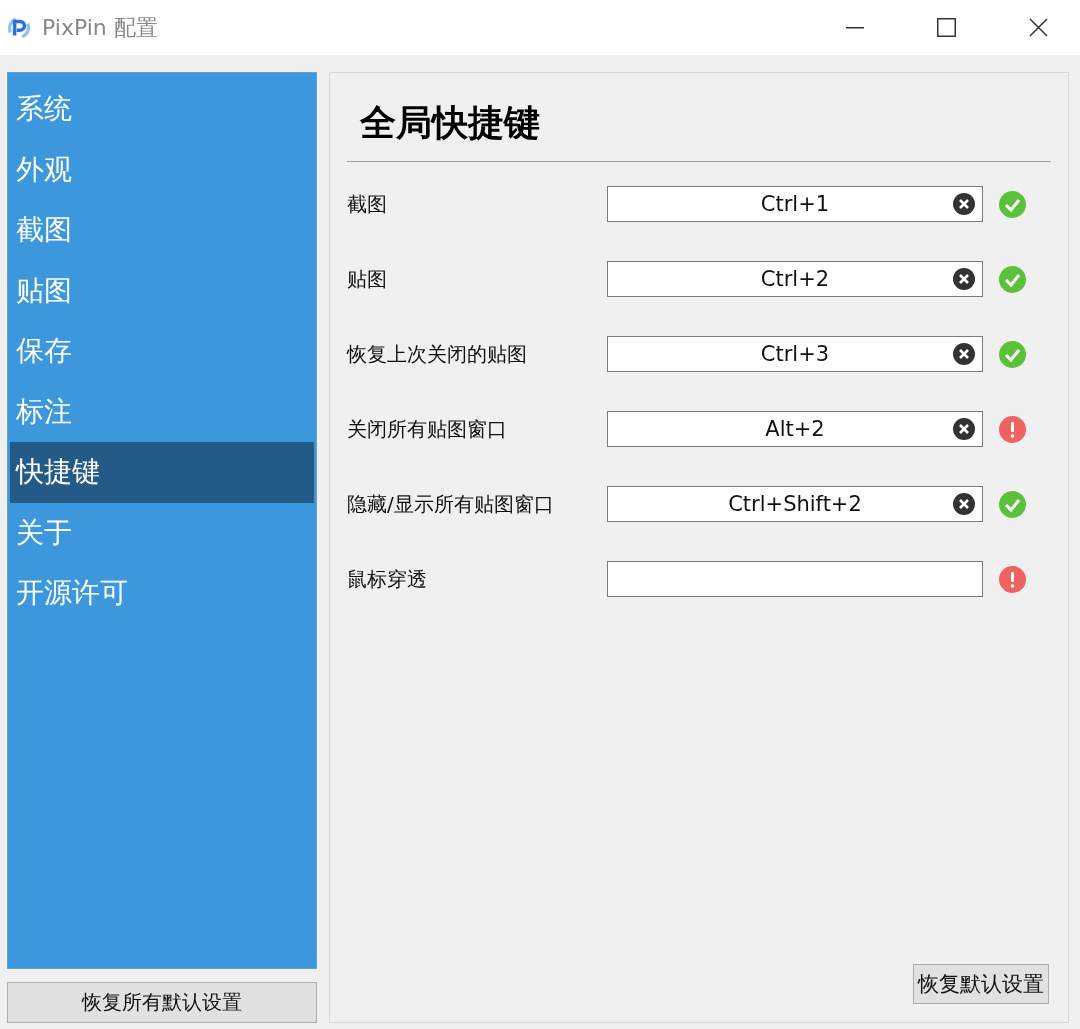 The width and height of the screenshot is (1080, 1029). I want to click on reset-button: 恢复默认设置, so click(981, 984).